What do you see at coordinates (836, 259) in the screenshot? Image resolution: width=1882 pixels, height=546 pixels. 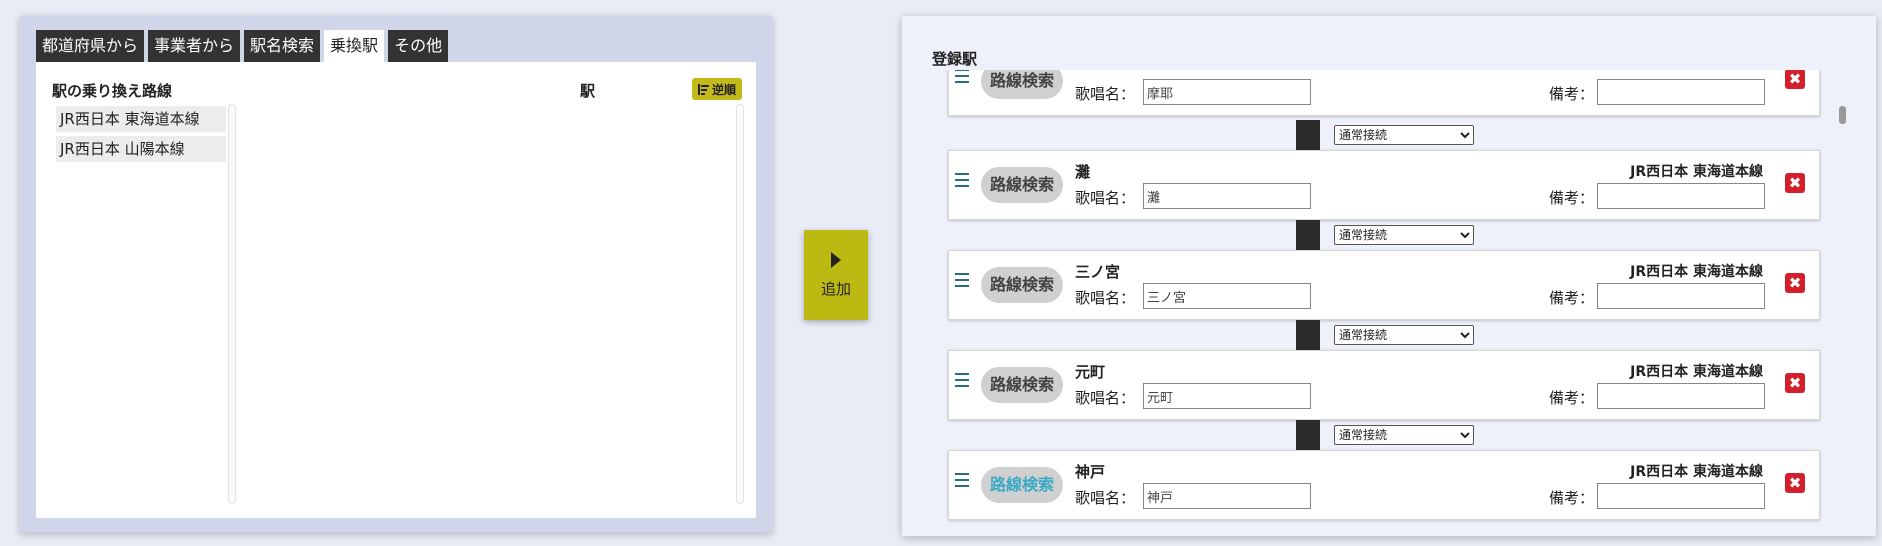 I see `play-icon` at bounding box center [836, 259].